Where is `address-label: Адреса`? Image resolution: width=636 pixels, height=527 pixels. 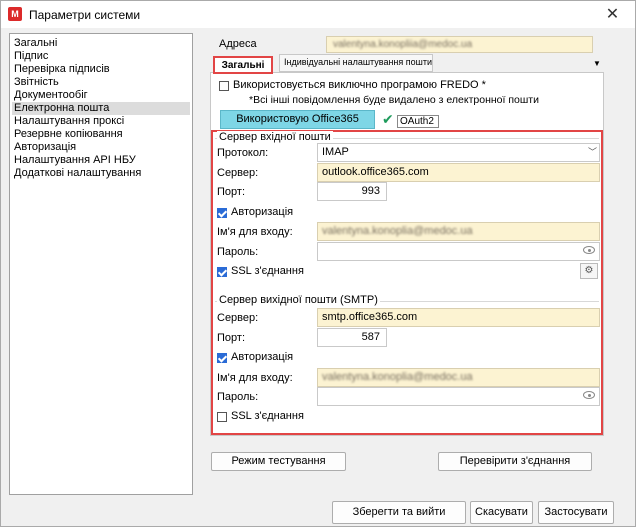 address-label: Адреса is located at coordinates (238, 44).